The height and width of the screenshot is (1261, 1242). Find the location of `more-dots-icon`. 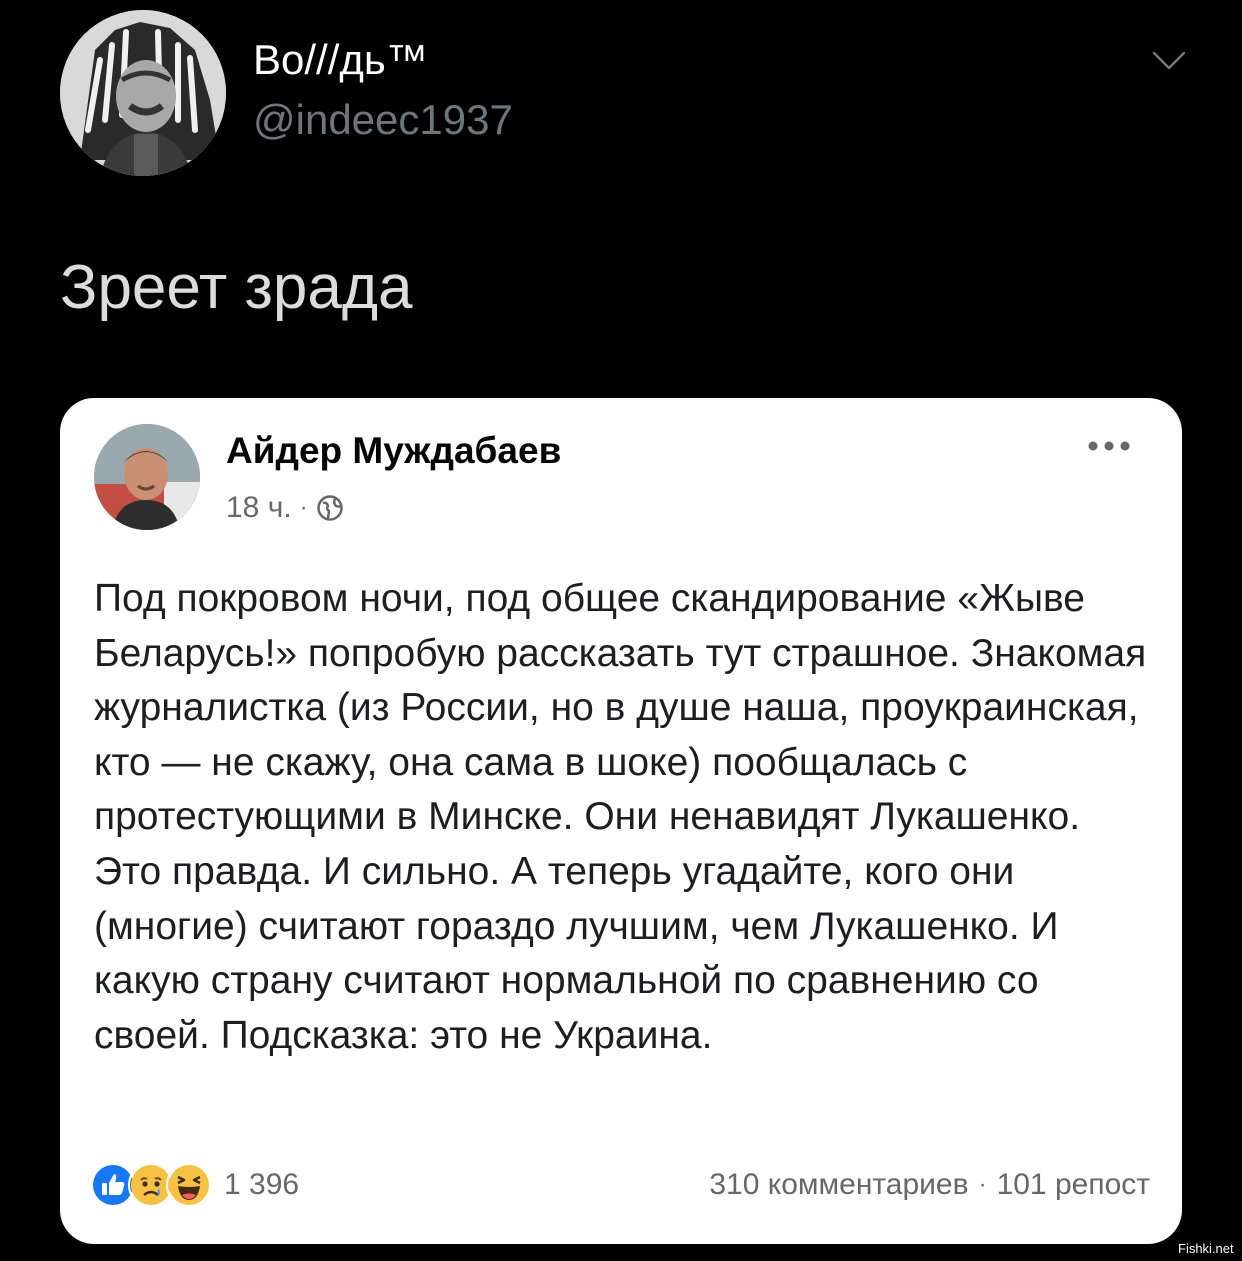

more-dots-icon is located at coordinates (1109, 446).